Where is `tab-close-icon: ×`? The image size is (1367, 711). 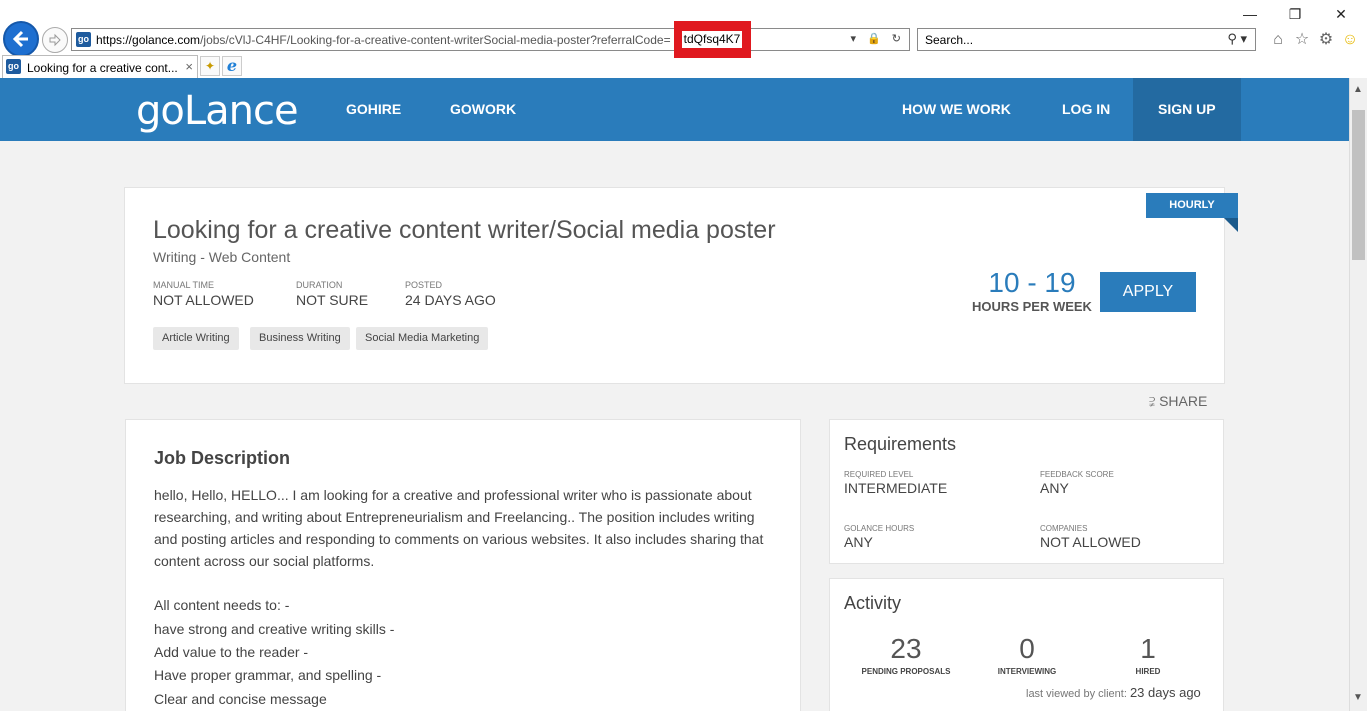
tab-close-icon: × is located at coordinates (189, 66).